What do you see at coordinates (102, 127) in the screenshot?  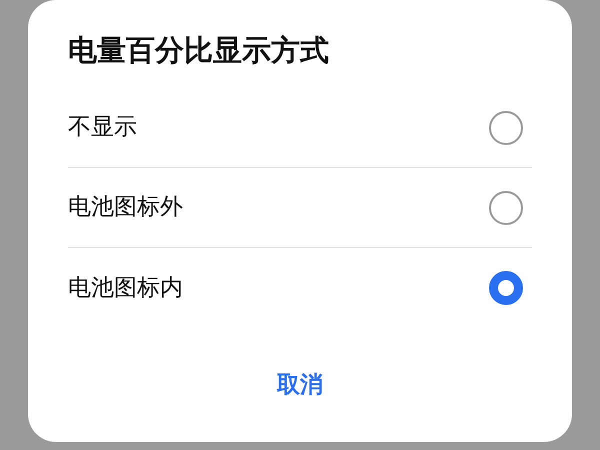 I see `option-label: 不显示` at bounding box center [102, 127].